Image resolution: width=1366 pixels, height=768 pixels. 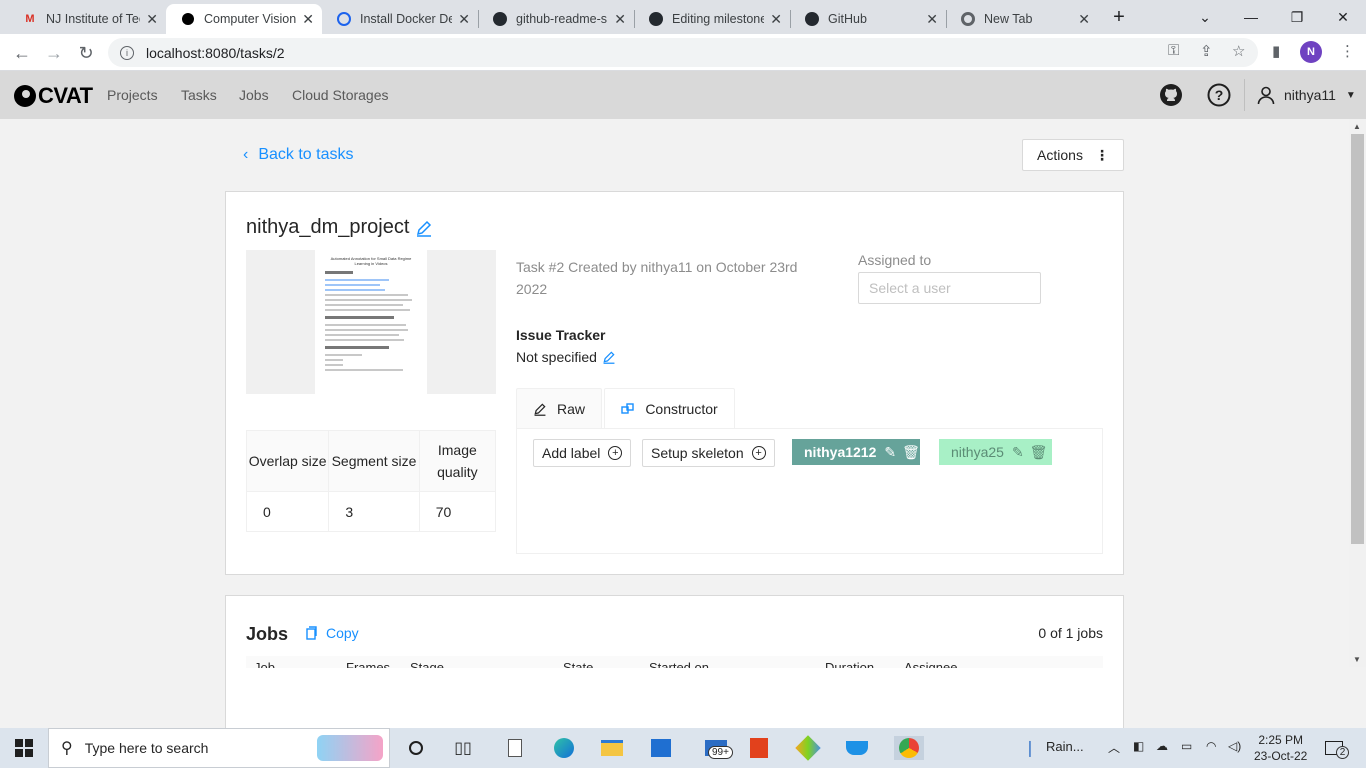 What do you see at coordinates (327, 227) in the screenshot?
I see `task-name-text: nithya_dm_project` at bounding box center [327, 227].